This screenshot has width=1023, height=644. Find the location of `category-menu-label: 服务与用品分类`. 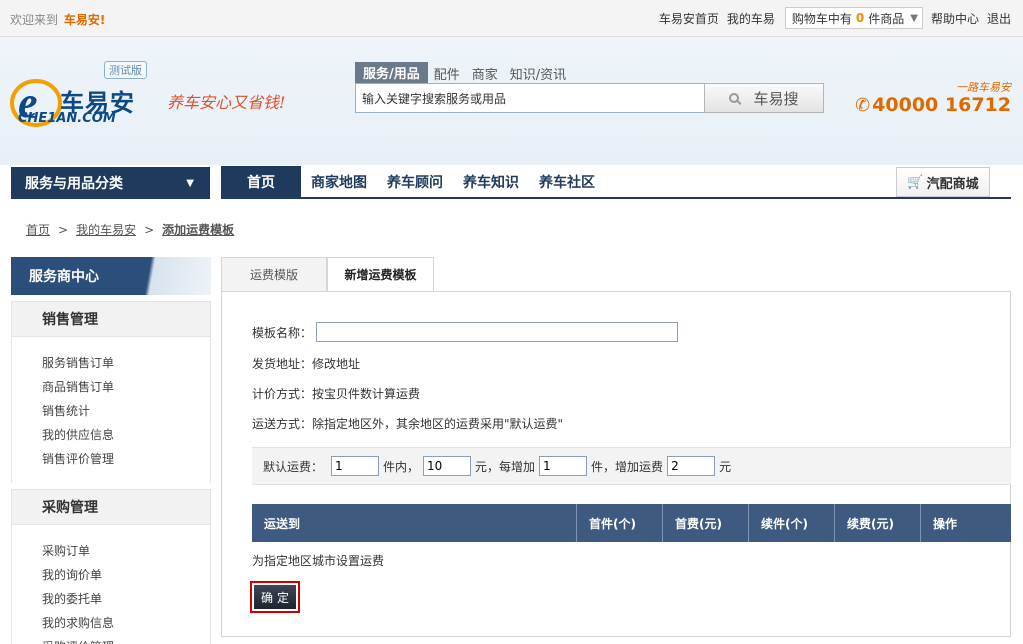

category-menu-label: 服务与用品分类 is located at coordinates (74, 184).